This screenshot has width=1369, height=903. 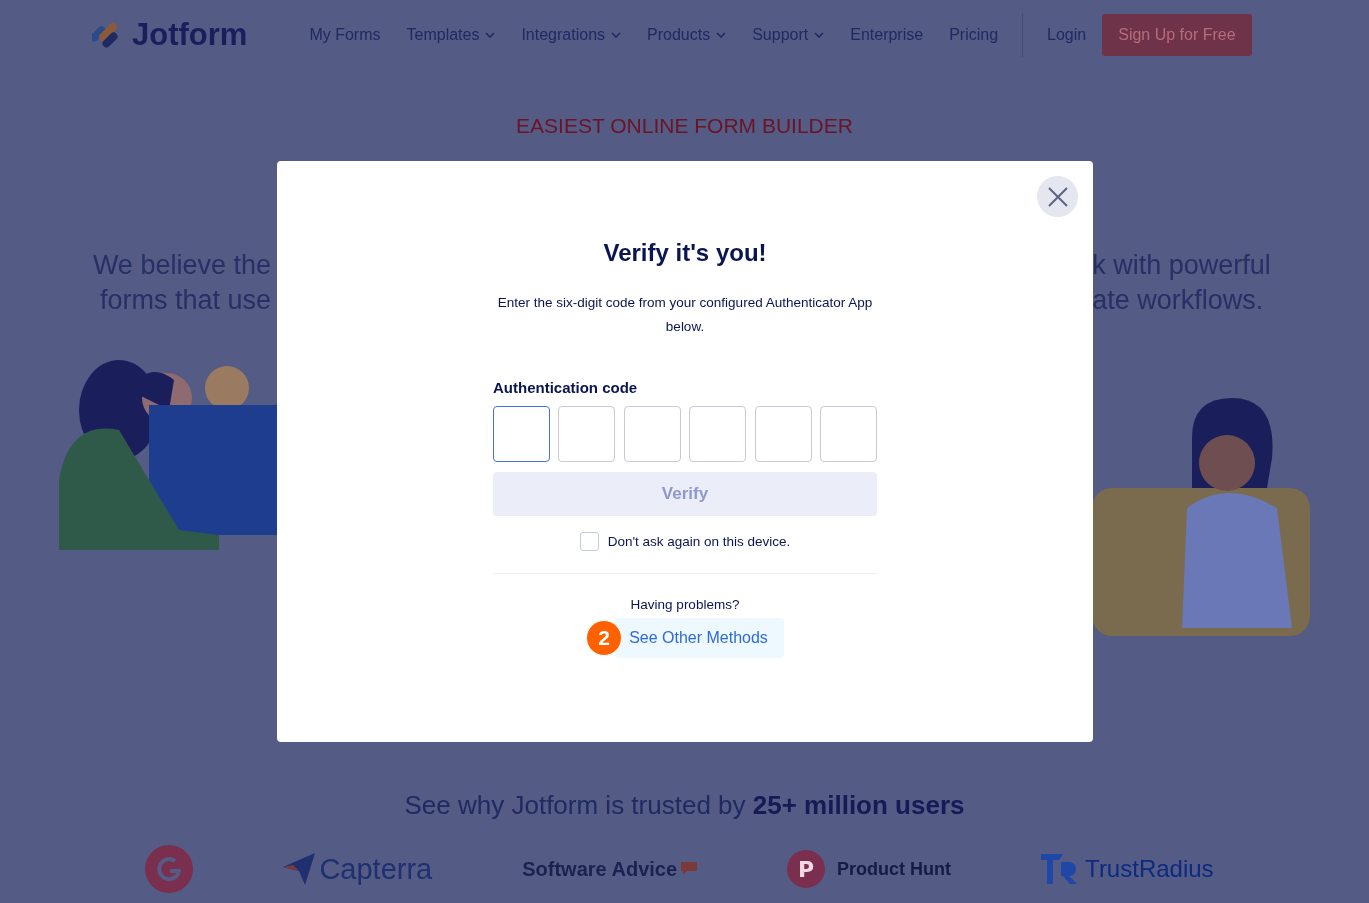 What do you see at coordinates (685, 253) in the screenshot?
I see `dialog-title: Verify it's you!` at bounding box center [685, 253].